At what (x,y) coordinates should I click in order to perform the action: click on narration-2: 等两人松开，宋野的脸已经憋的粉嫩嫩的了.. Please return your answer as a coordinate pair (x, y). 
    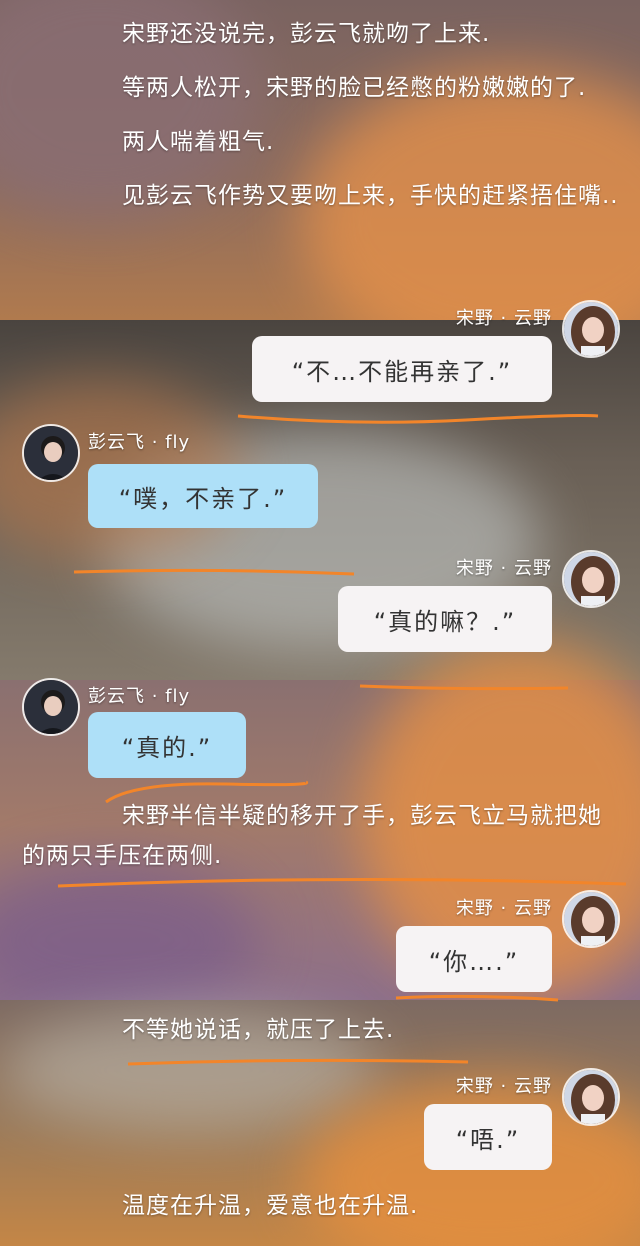
    Looking at the image, I should click on (354, 88).